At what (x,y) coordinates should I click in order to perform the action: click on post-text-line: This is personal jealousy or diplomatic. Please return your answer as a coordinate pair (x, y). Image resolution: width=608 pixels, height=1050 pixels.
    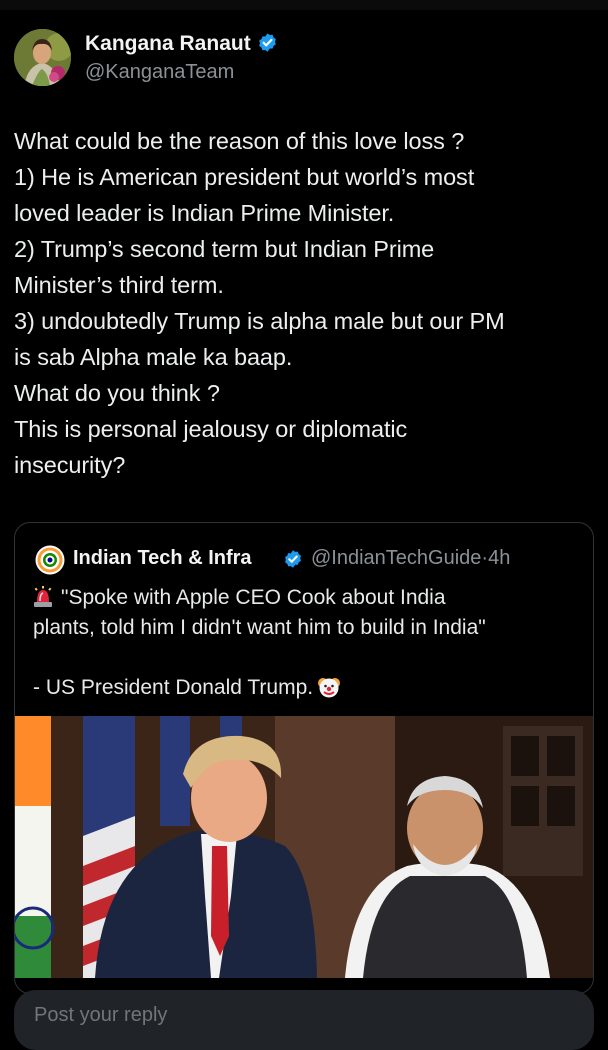
    Looking at the image, I should click on (211, 429).